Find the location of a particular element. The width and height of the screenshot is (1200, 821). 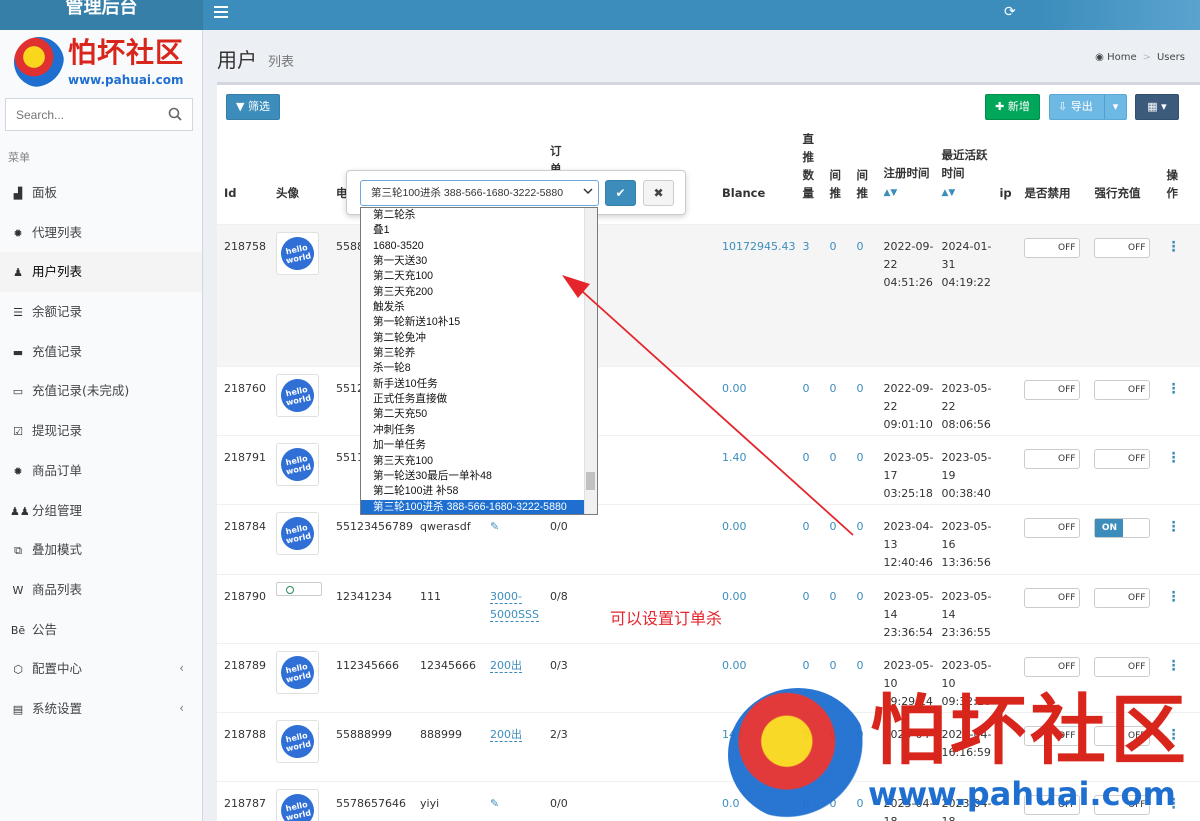

menu-toggle-icon is located at coordinates (221, 12).